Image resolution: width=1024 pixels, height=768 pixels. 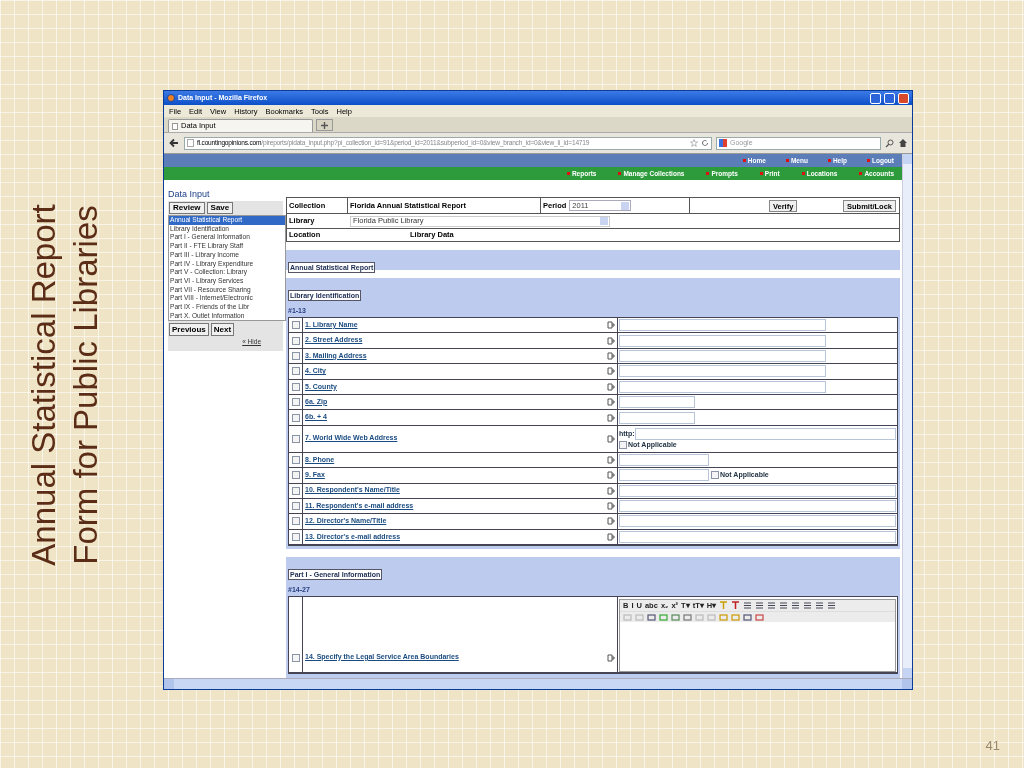 I want to click on search-icon, so click(x=889, y=143).